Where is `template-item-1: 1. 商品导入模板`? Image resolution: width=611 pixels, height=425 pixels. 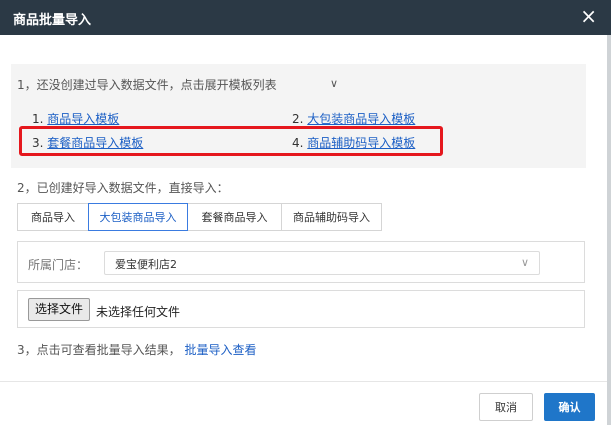
template-item-1: 1. 商品导入模板 is located at coordinates (75, 118).